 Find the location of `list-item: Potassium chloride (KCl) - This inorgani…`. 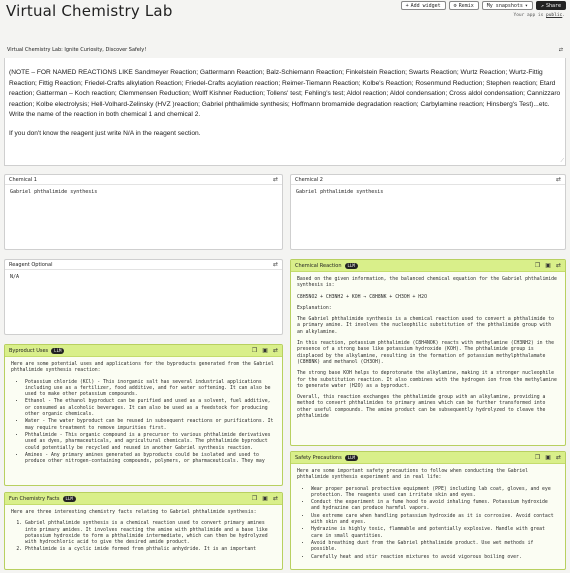

list-item: Potassium chloride (KCl) - This inorgani… is located at coordinates (150, 389).